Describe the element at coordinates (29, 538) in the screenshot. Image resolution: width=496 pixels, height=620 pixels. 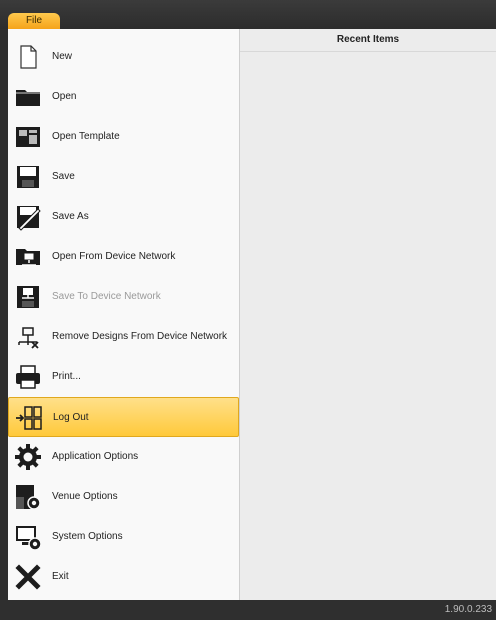
I see `system-options-icon` at that location.